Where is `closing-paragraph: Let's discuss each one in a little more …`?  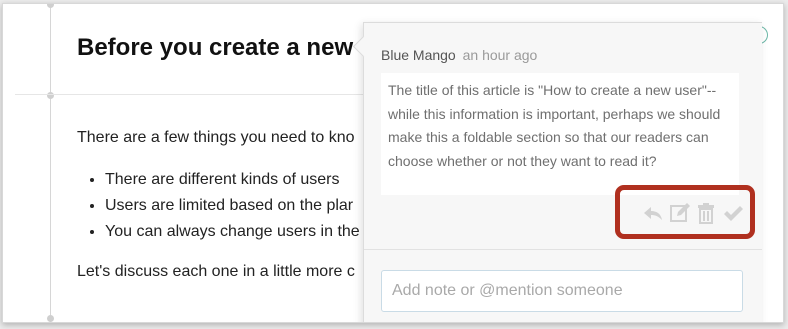
closing-paragraph: Let's discuss each one in a little more … is located at coordinates (216, 271).